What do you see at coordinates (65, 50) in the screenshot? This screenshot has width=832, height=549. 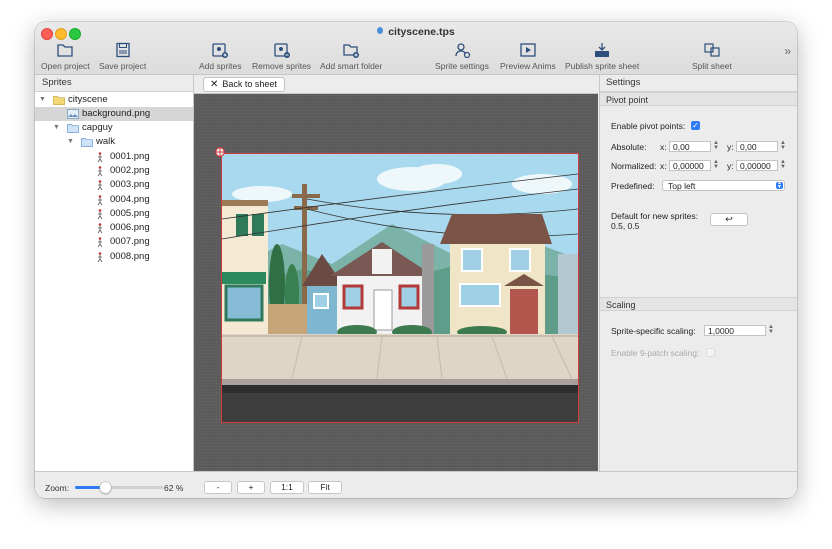 I see `folder-open-icon` at bounding box center [65, 50].